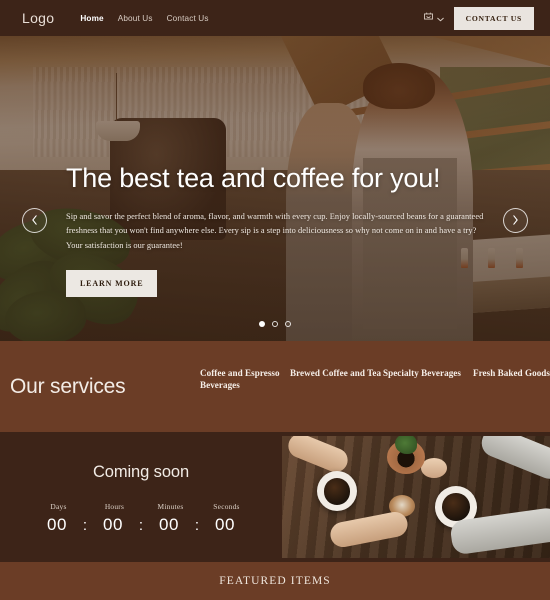 The image size is (550, 600). Describe the element at coordinates (226, 506) in the screenshot. I see `countdown-label-seconds: Seconds` at that location.